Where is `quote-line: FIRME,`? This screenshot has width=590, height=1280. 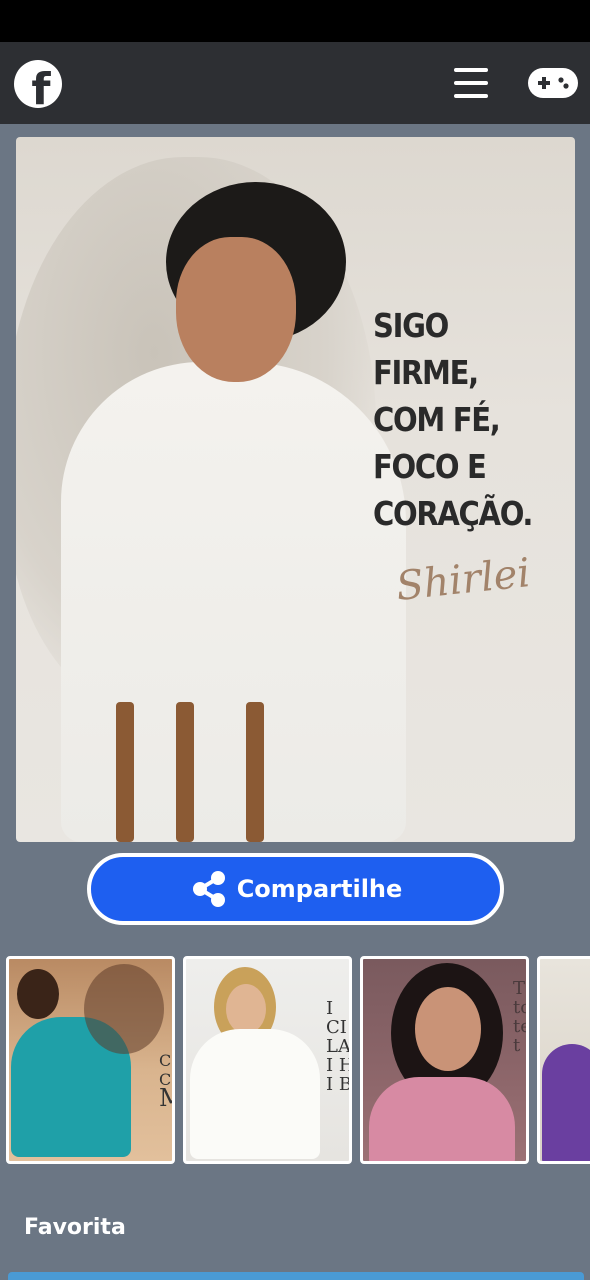
quote-line: FIRME, is located at coordinates (426, 372).